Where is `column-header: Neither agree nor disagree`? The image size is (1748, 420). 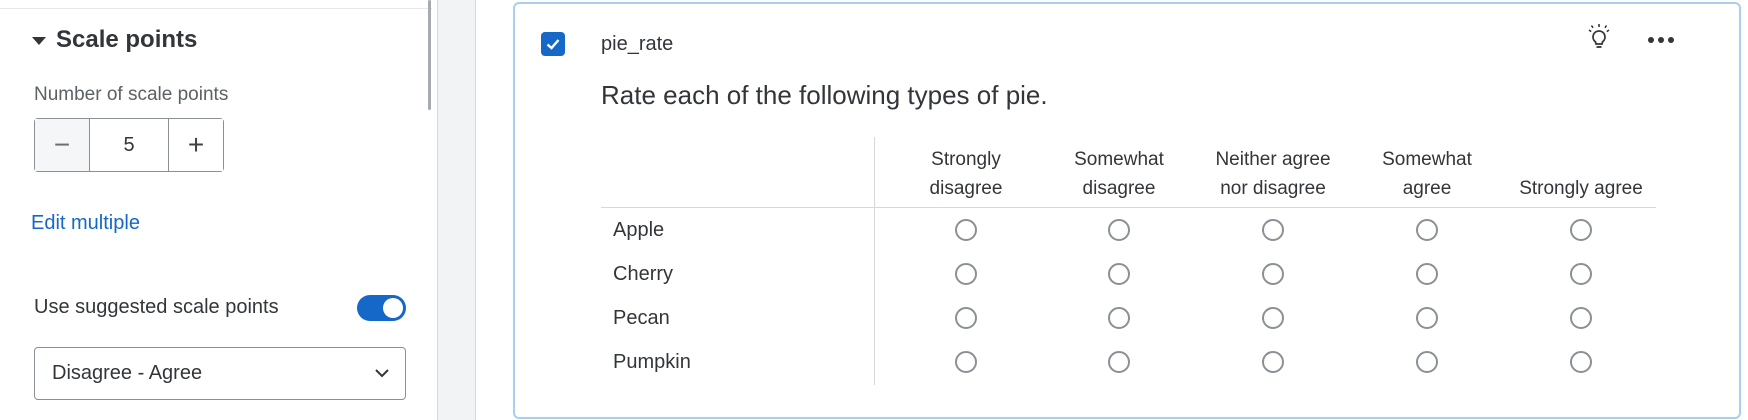
column-header: Neither agree nor disagree is located at coordinates (1273, 173).